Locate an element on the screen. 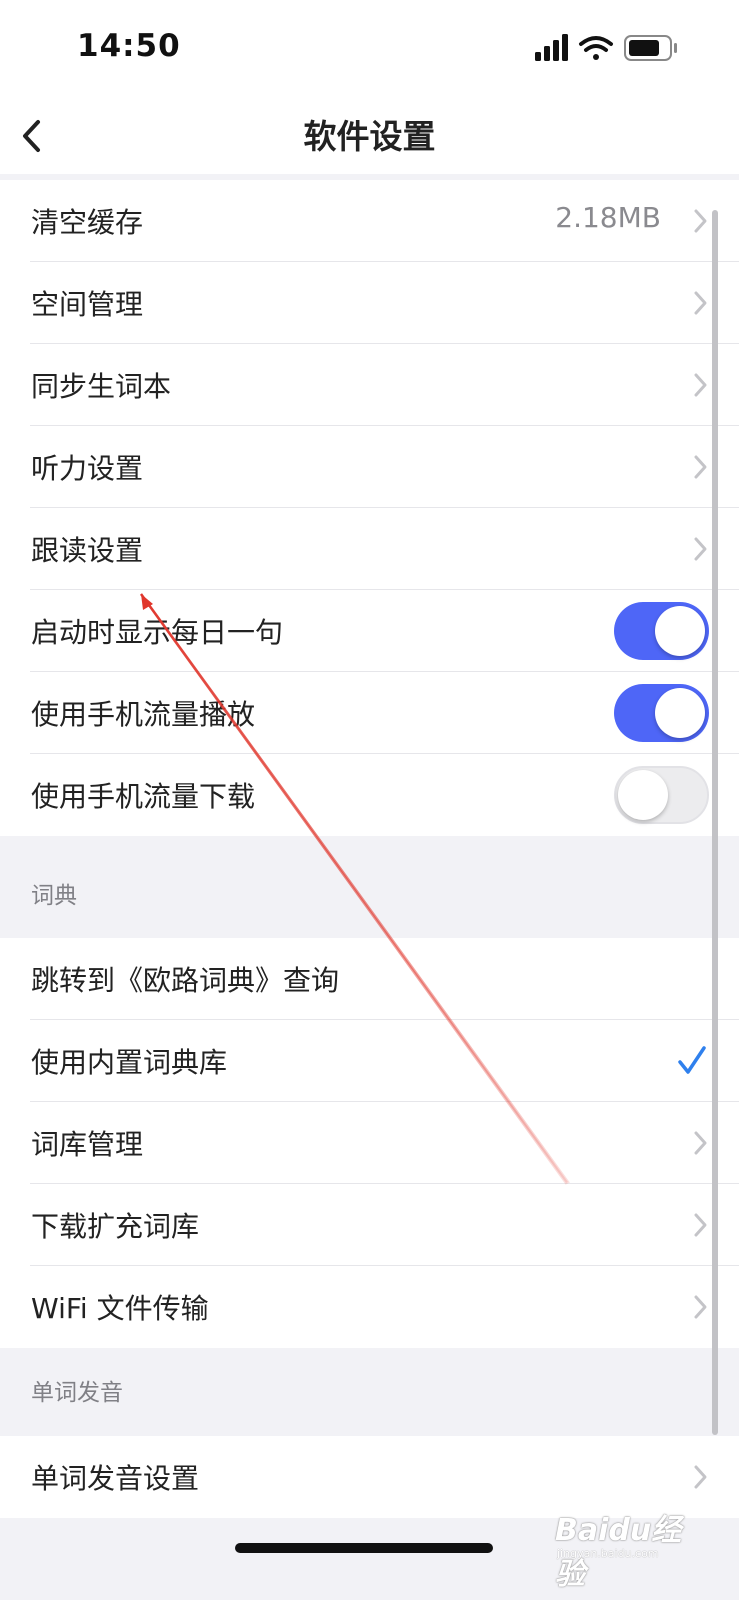 The image size is (739, 1600). row-label: 启动时显示每日一句 is located at coordinates (157, 632).